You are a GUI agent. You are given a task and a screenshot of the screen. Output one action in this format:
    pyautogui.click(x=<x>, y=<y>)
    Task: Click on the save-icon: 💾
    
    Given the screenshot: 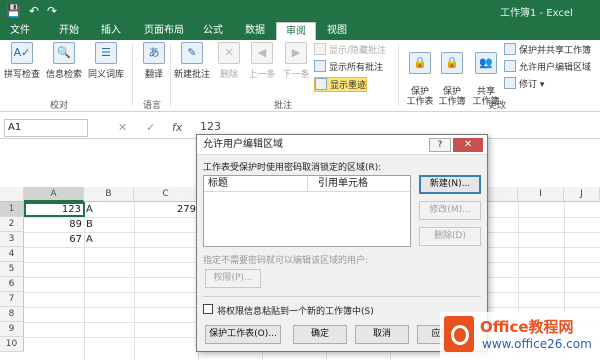 What is the action you would take?
    pyautogui.click(x=13, y=11)
    